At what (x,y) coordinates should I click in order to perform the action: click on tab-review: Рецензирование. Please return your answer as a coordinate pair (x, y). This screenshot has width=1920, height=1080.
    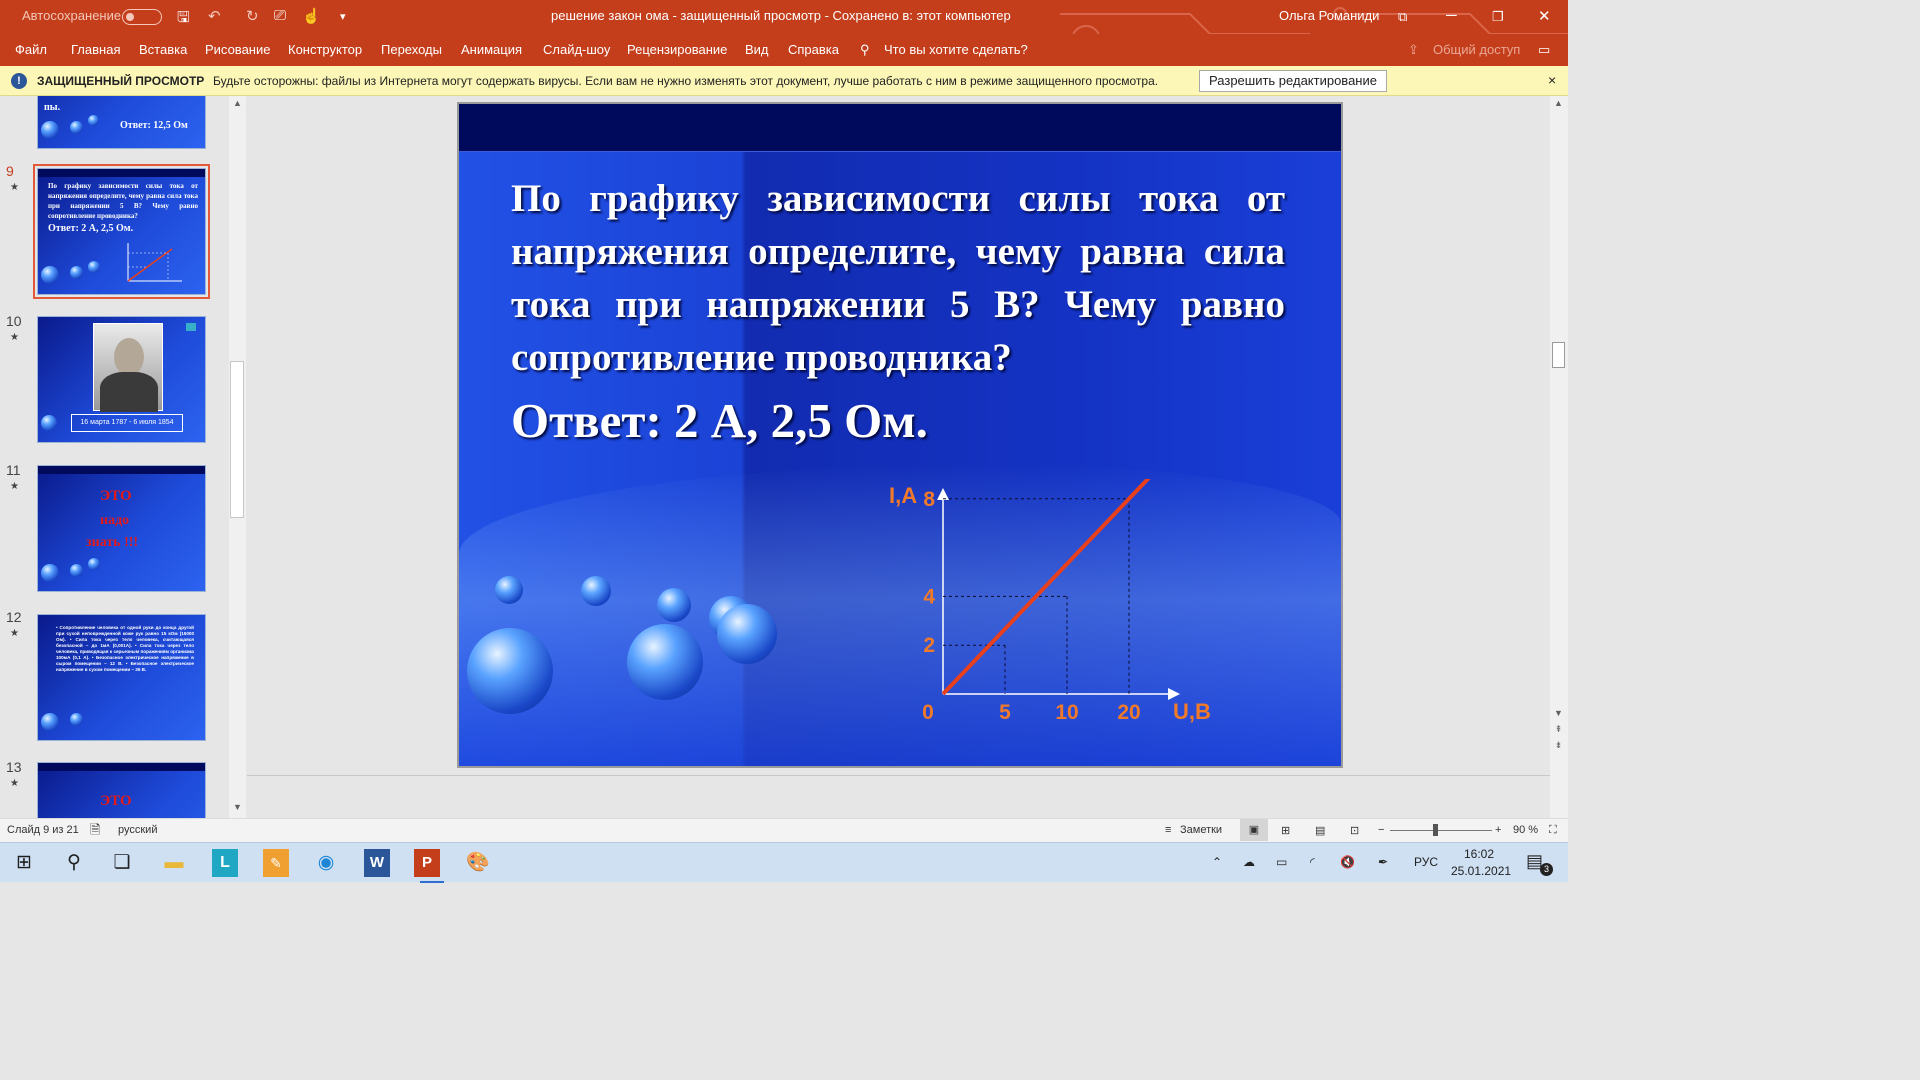
    Looking at the image, I should click on (677, 49).